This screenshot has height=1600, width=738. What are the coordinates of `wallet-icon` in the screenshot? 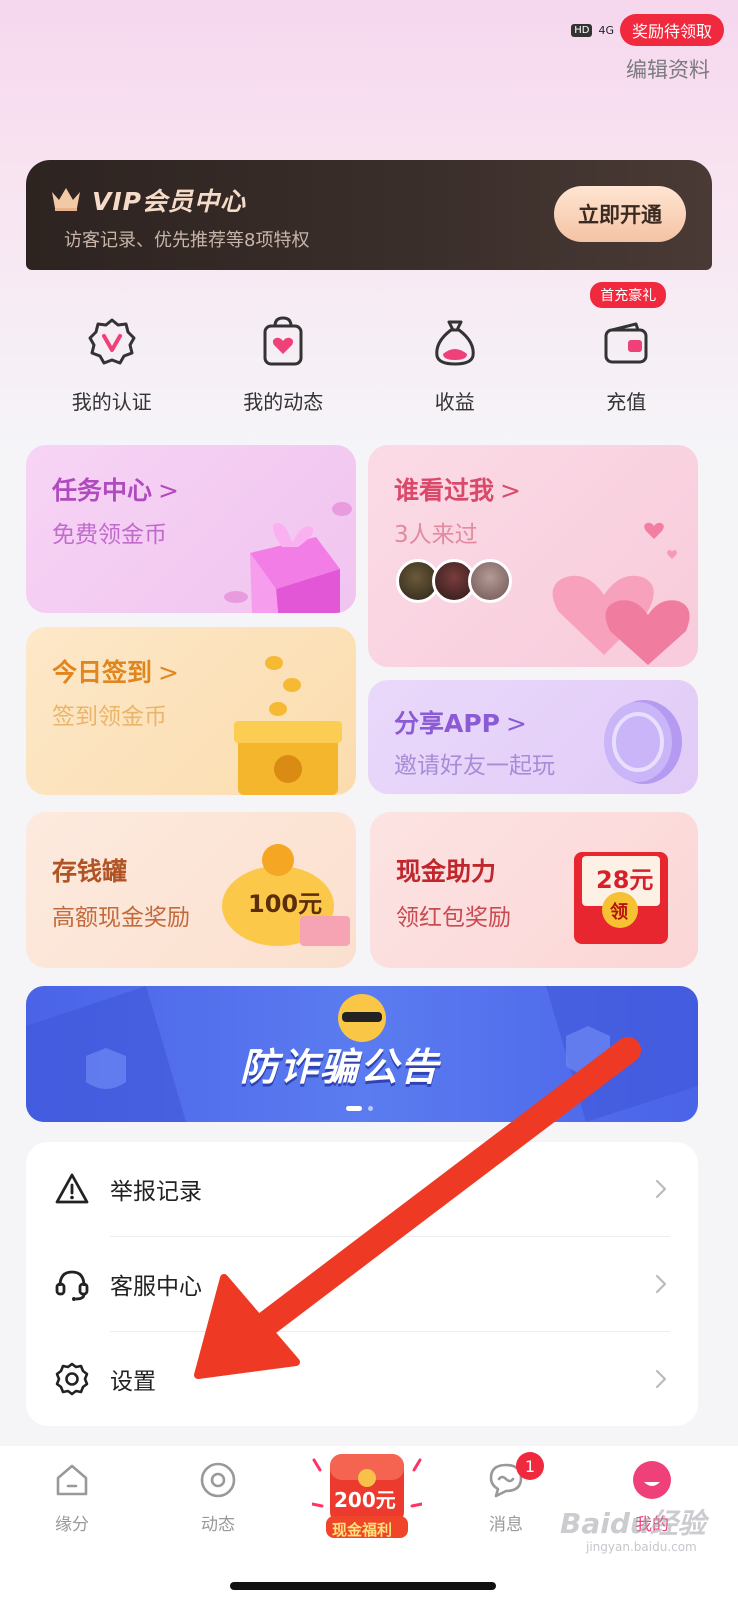 It's located at (626, 343).